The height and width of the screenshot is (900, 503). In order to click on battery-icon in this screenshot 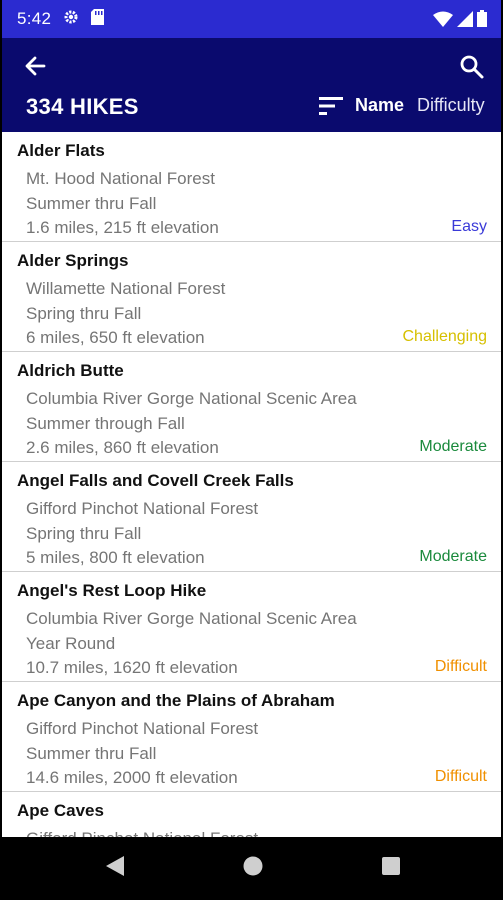, I will do `click(482, 21)`.